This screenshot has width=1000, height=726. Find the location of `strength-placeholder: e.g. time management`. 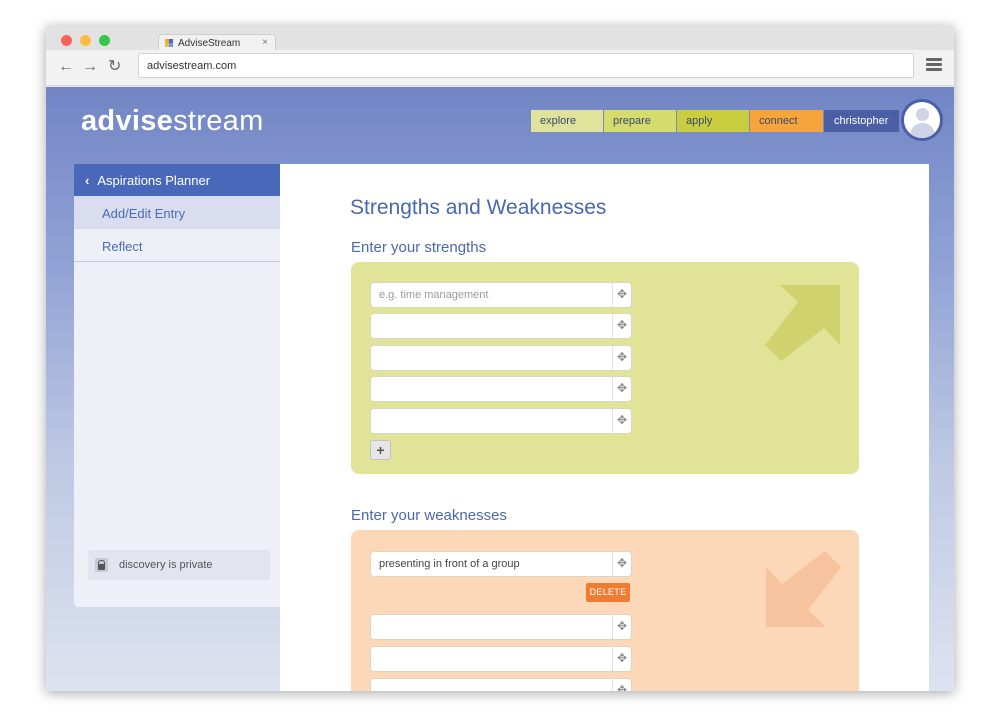

strength-placeholder: e.g. time management is located at coordinates (434, 295).